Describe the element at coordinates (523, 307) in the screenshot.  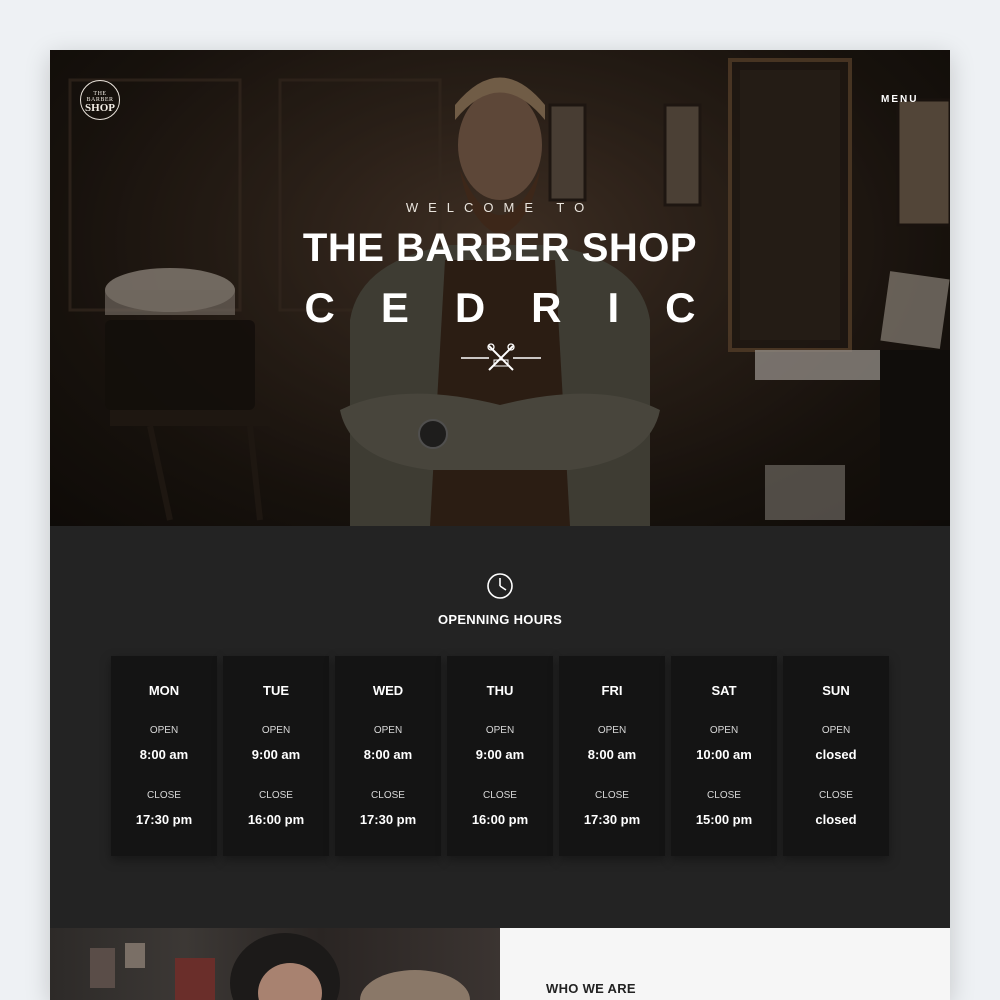
I see `hero-name: CEDRIC` at that location.